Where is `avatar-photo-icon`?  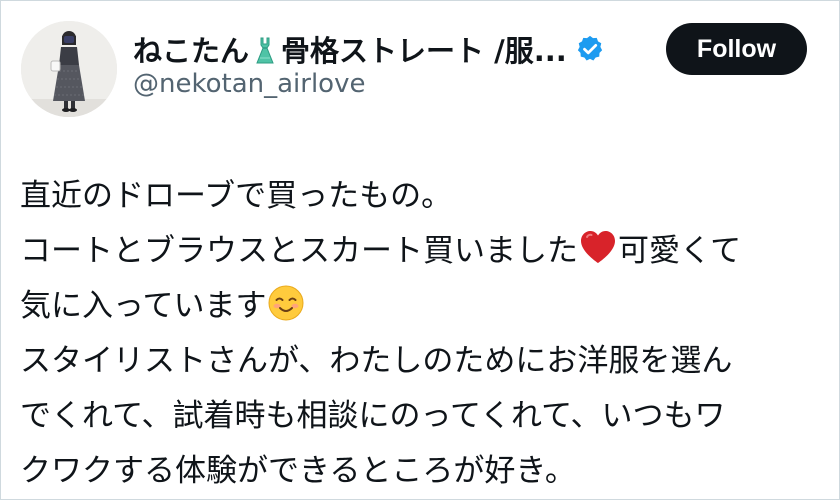 avatar-photo-icon is located at coordinates (69, 69).